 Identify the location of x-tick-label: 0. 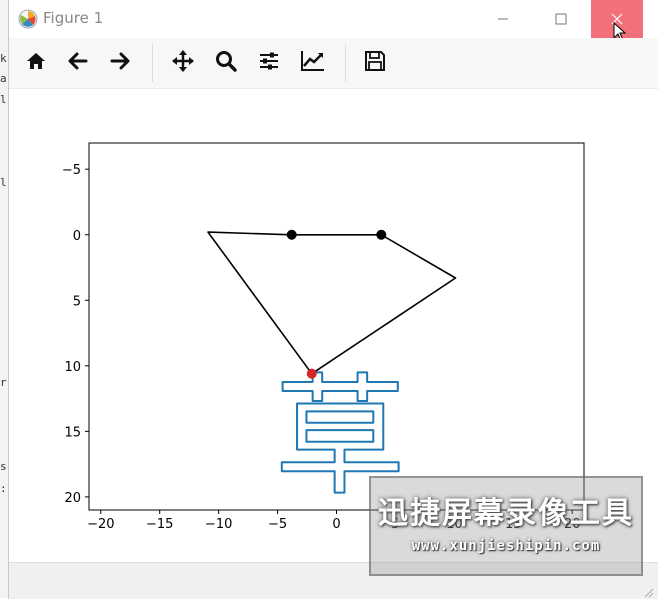
(336, 524).